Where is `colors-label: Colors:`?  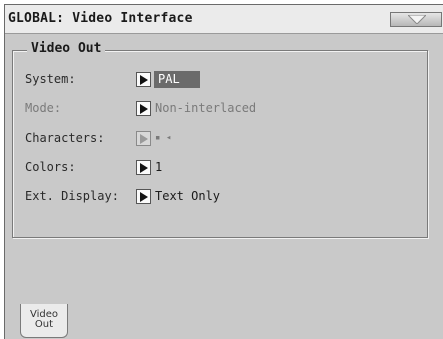 colors-label: Colors: is located at coordinates (50, 167).